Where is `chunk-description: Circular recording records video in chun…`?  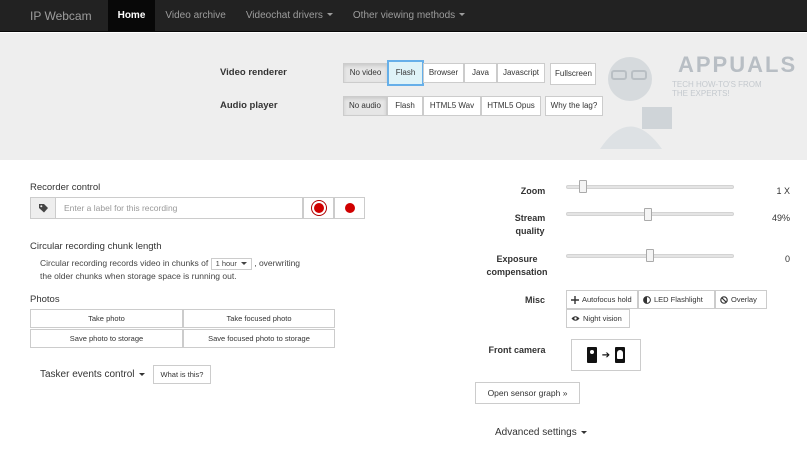 chunk-description: Circular recording records video in chun… is located at coordinates (170, 270).